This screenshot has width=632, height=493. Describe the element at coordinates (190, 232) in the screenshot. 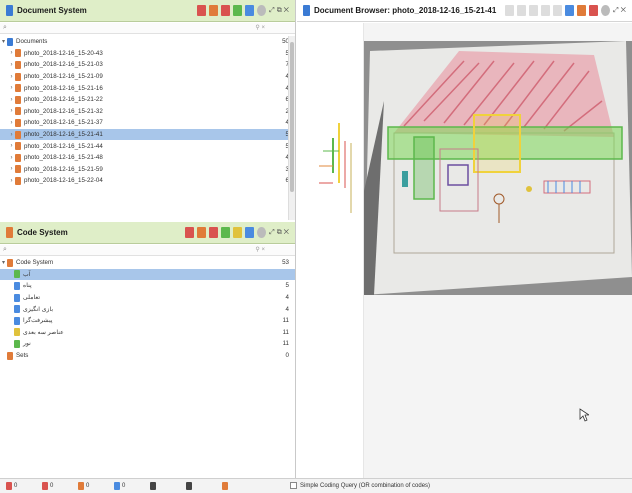

I see `new-code-icon` at that location.